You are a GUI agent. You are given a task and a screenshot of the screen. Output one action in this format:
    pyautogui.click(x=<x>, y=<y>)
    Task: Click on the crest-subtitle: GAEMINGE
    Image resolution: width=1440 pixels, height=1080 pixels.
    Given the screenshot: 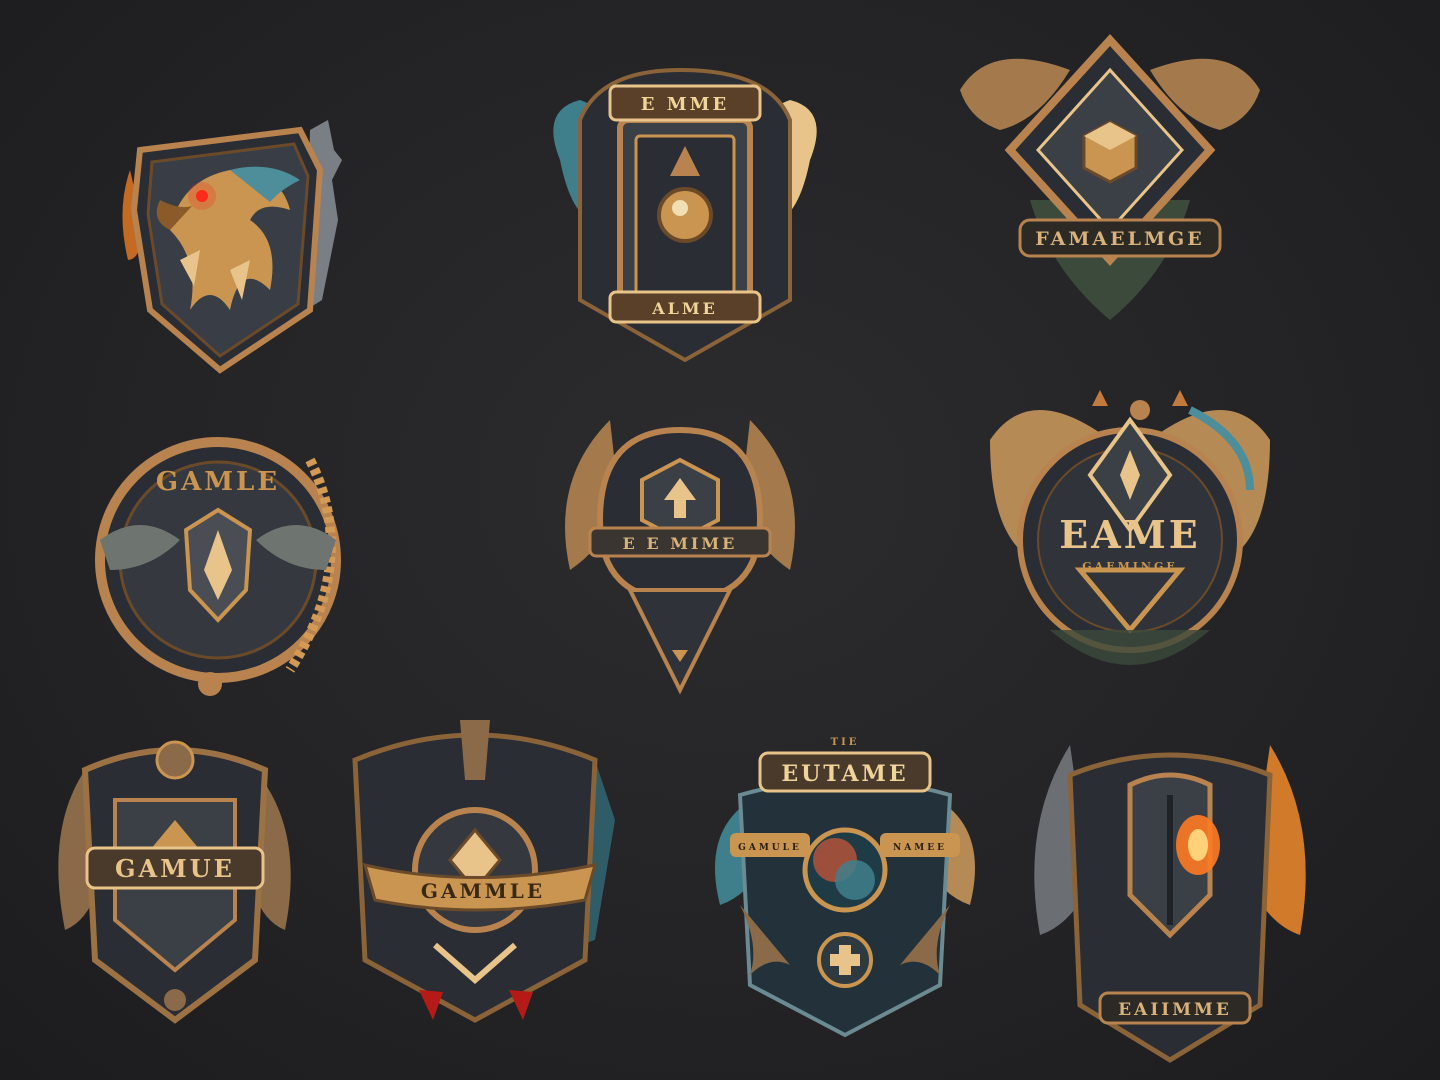 What is the action you would take?
    pyautogui.click(x=1129, y=566)
    